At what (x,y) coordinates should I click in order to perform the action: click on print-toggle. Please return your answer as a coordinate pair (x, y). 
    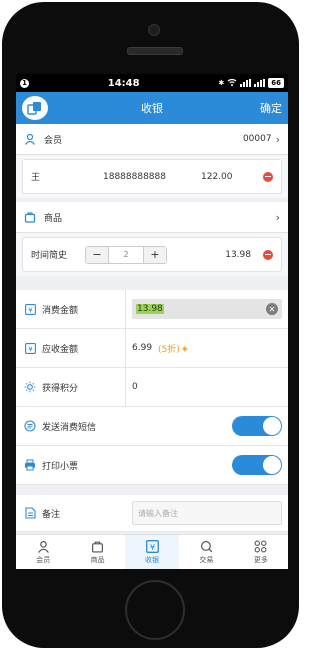
    Looking at the image, I should click on (257, 465).